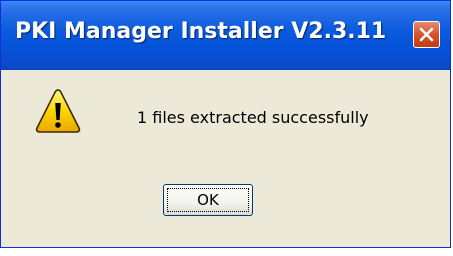 This screenshot has width=453, height=256. Describe the element at coordinates (253, 117) in the screenshot. I see `status-message: 1 files extracted successfully` at that location.